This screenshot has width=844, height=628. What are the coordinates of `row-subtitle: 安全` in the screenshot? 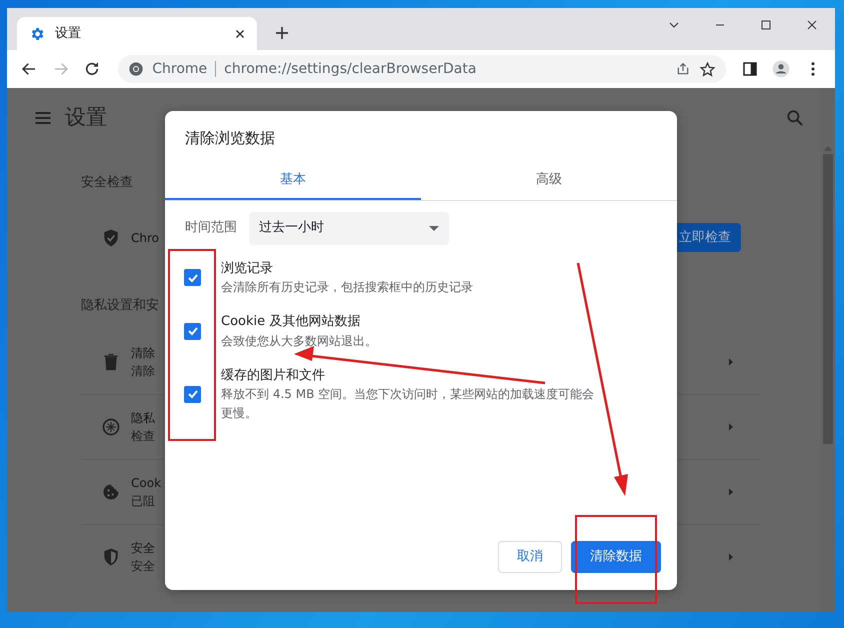 It's located at (143, 566).